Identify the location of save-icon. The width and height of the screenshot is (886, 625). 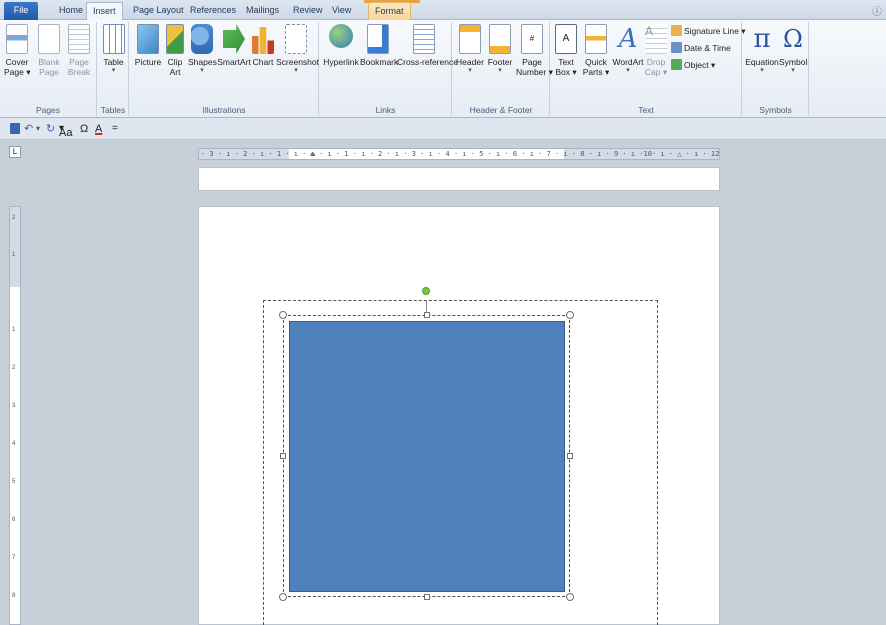
(15, 128).